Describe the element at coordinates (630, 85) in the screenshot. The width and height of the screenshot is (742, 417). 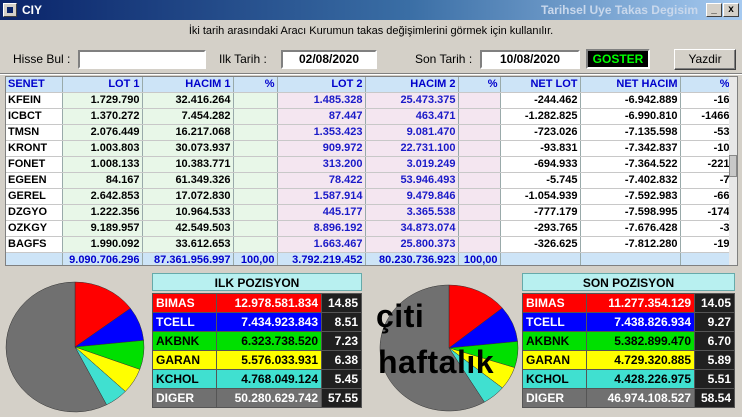
I see `column-header: NET HACIM` at that location.